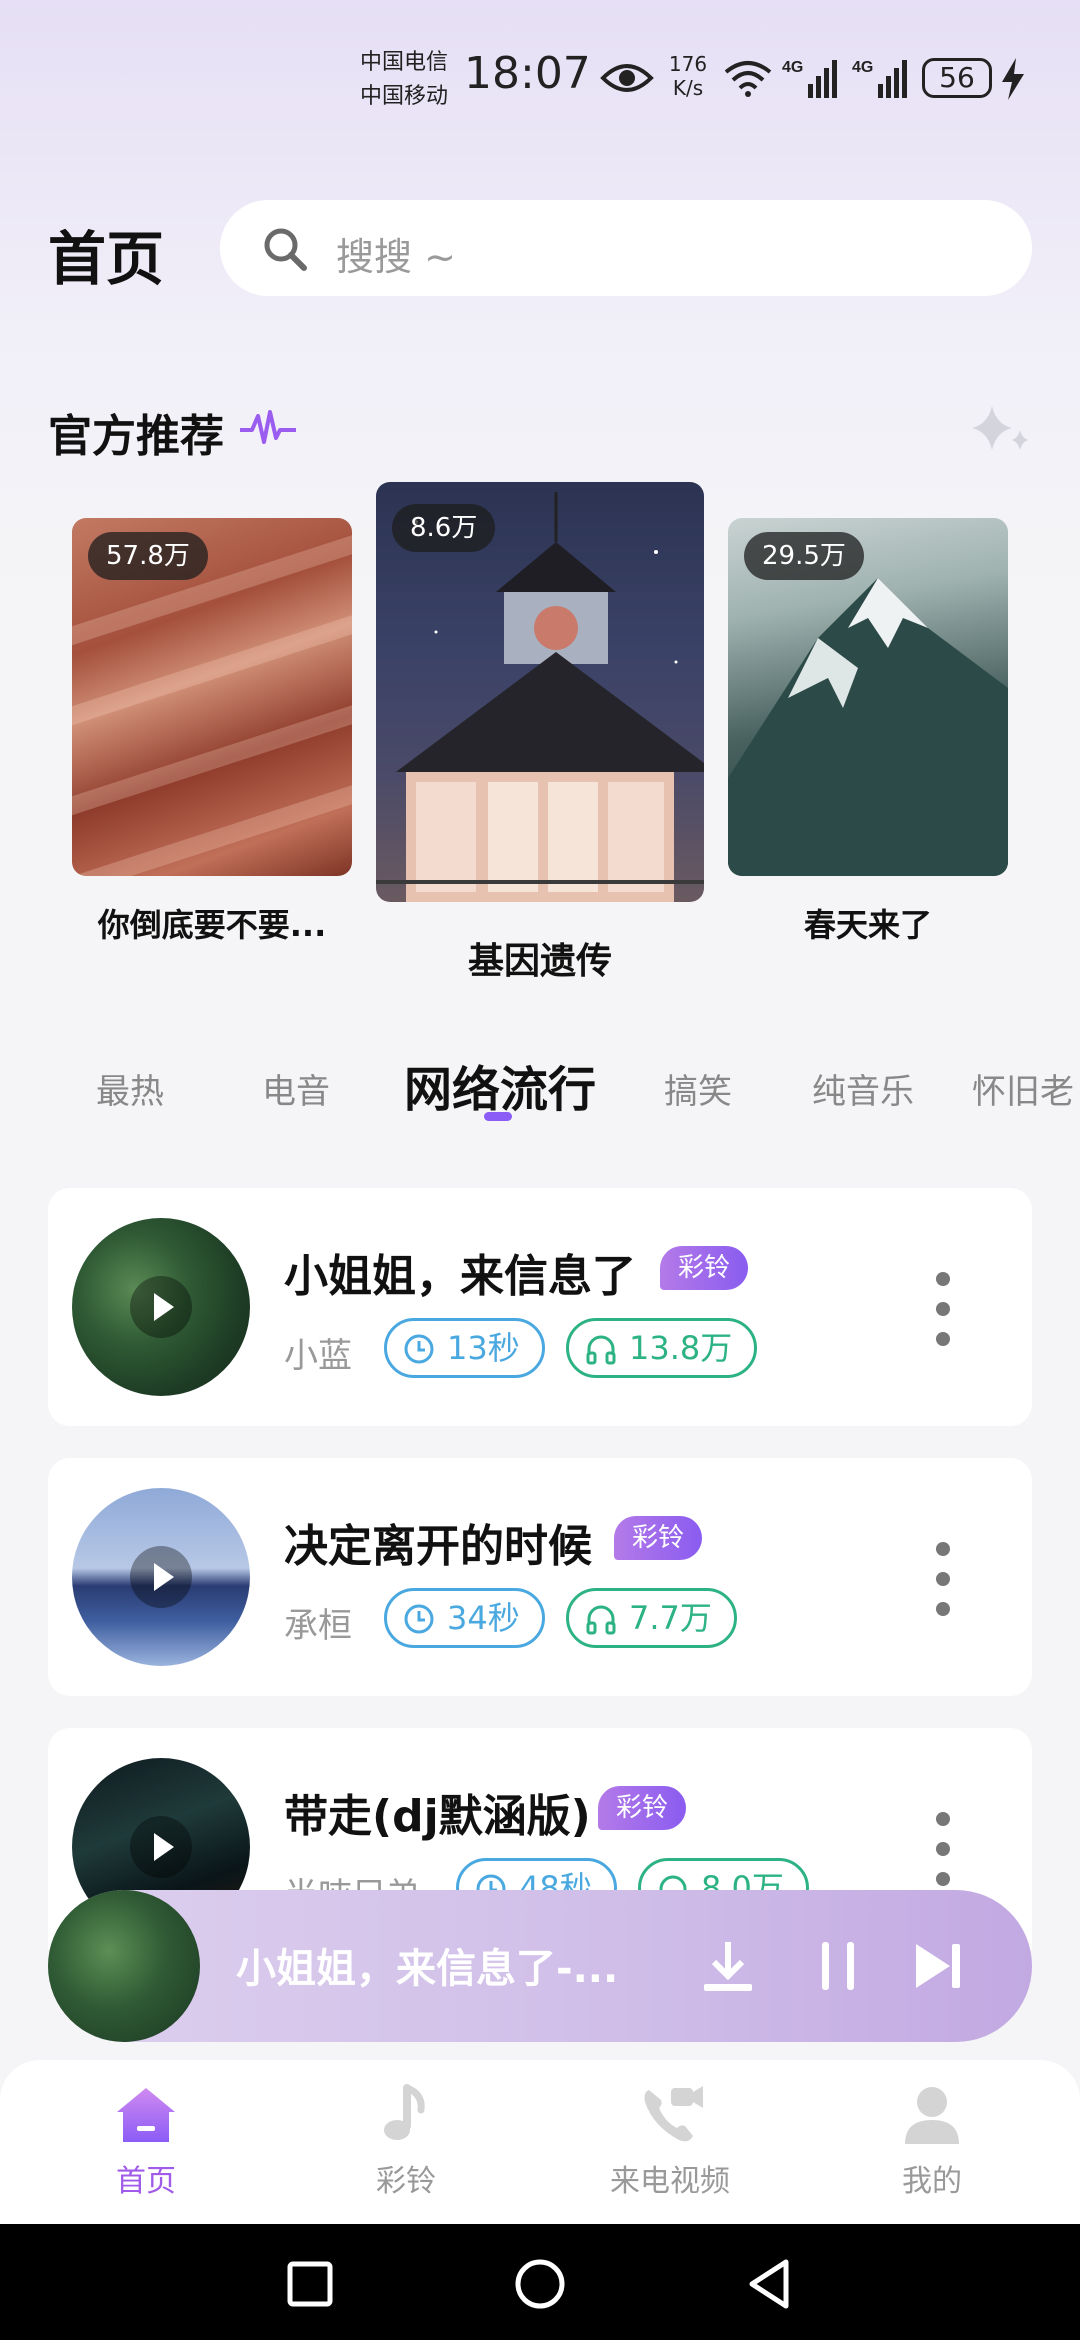 This screenshot has width=1080, height=2340. What do you see at coordinates (106, 259) in the screenshot?
I see `page-title: 首页` at bounding box center [106, 259].